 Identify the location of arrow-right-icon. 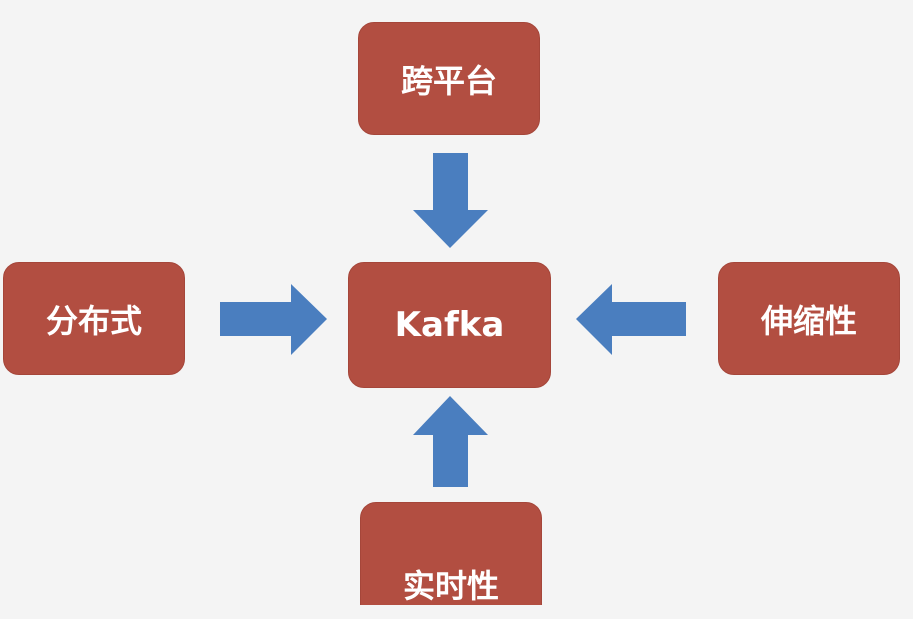
(273, 319).